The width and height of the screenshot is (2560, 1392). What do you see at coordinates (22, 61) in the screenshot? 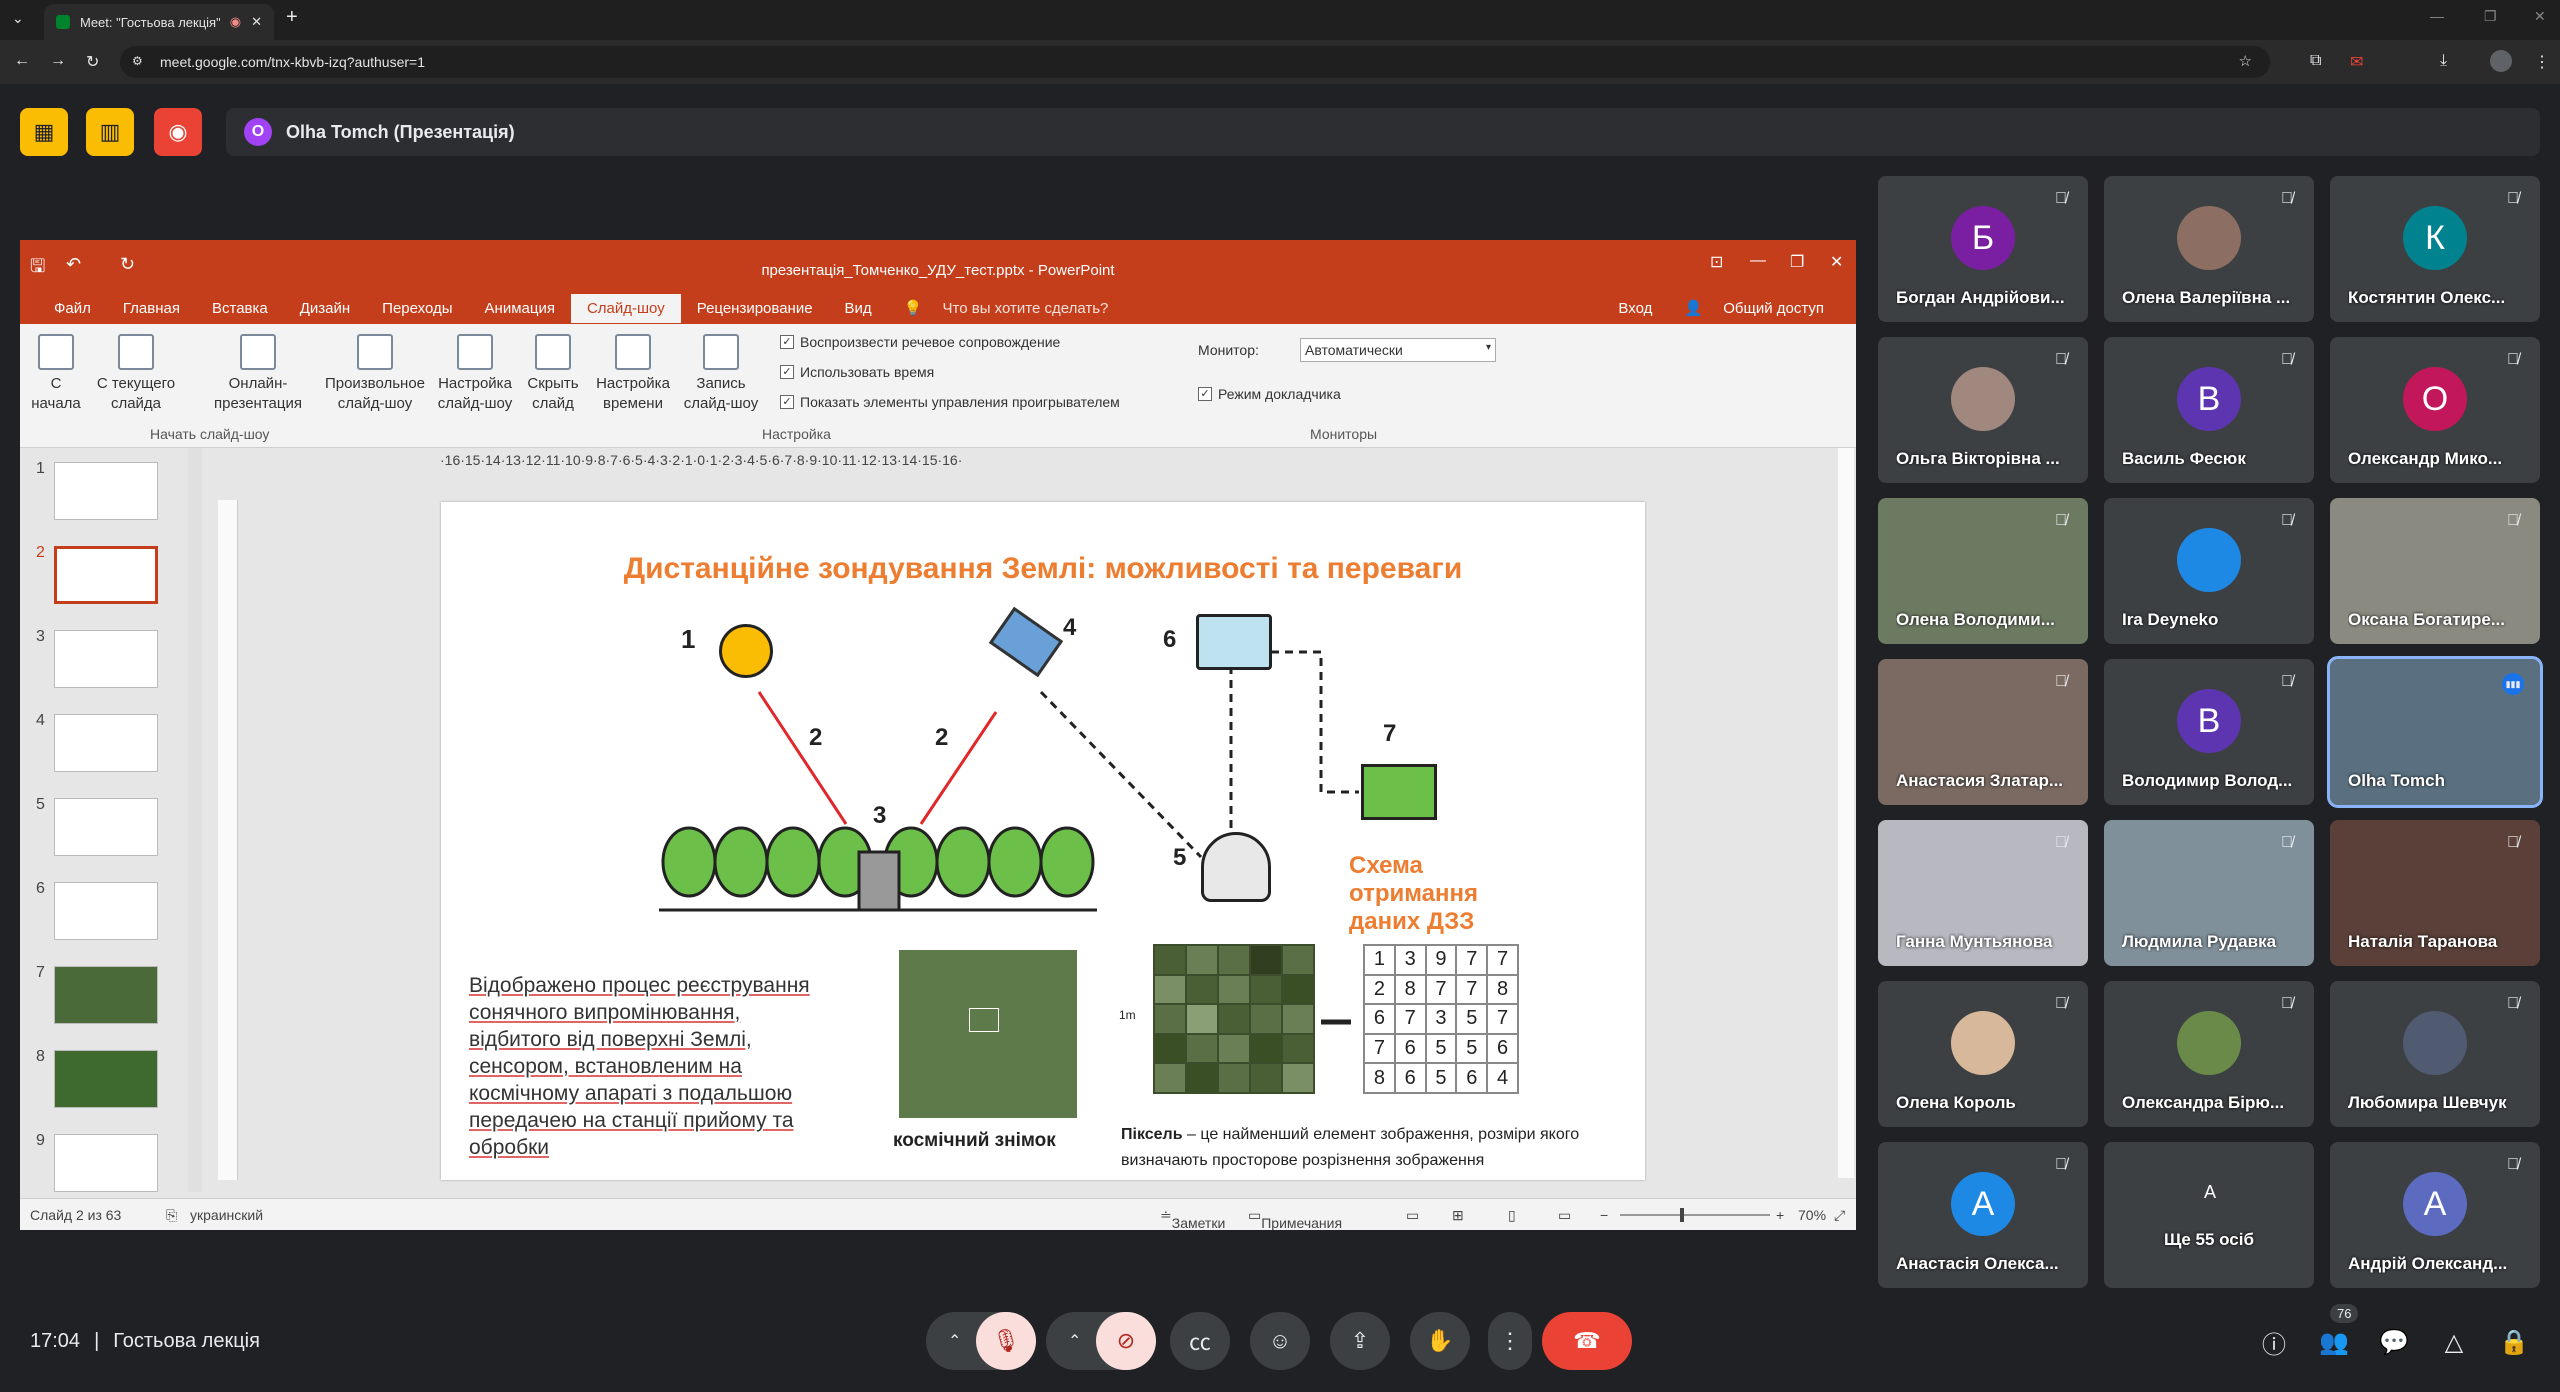
I see `back-icon: ←` at bounding box center [22, 61].